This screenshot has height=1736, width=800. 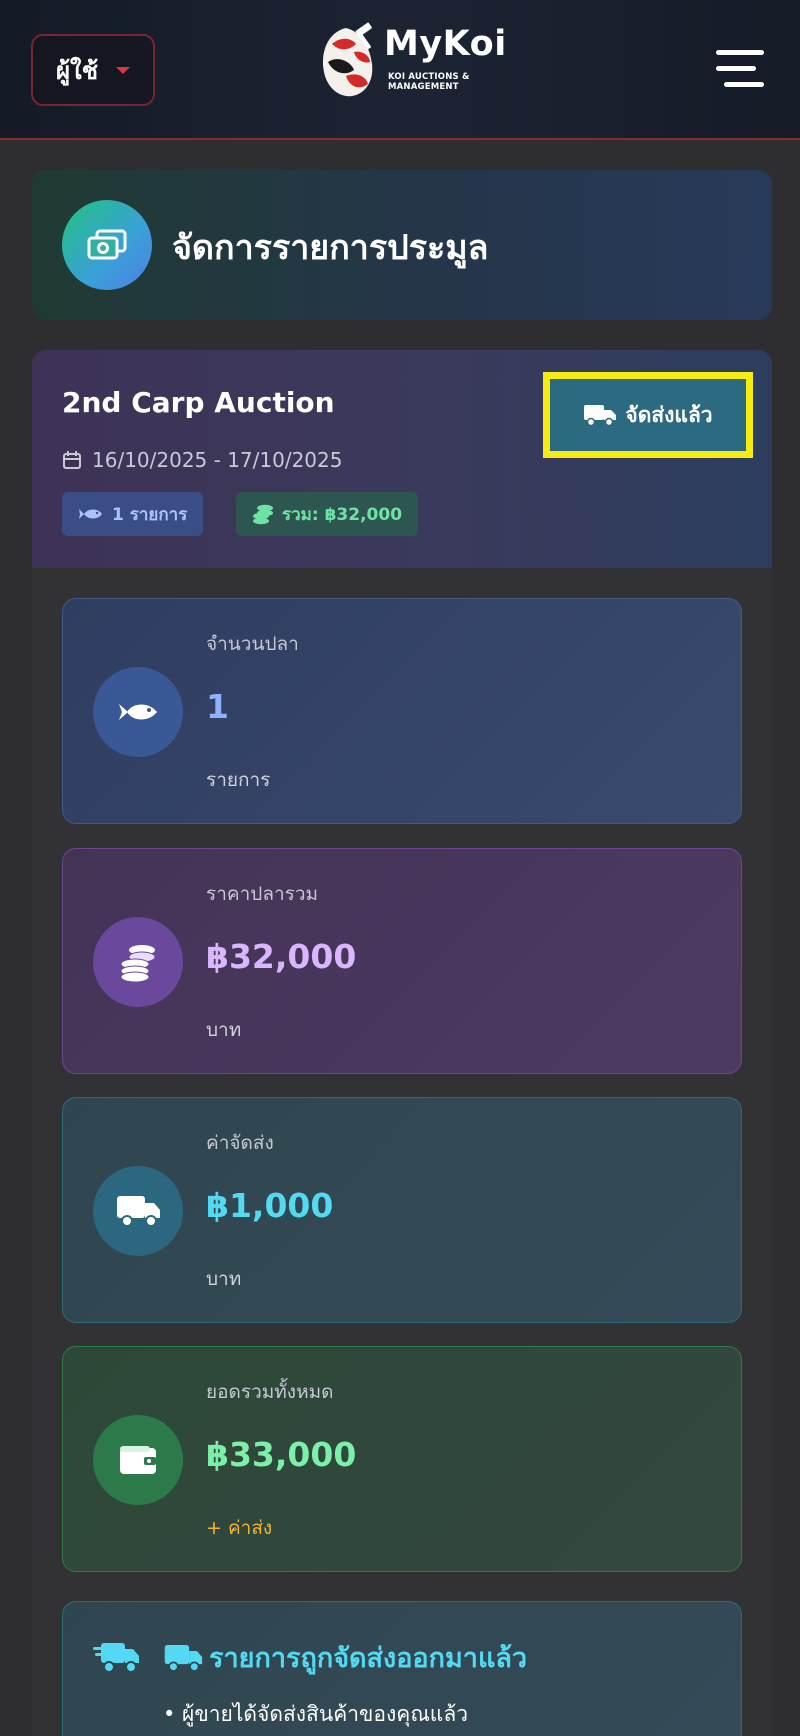 I want to click on stat-unit: รายการ, so click(x=238, y=780).